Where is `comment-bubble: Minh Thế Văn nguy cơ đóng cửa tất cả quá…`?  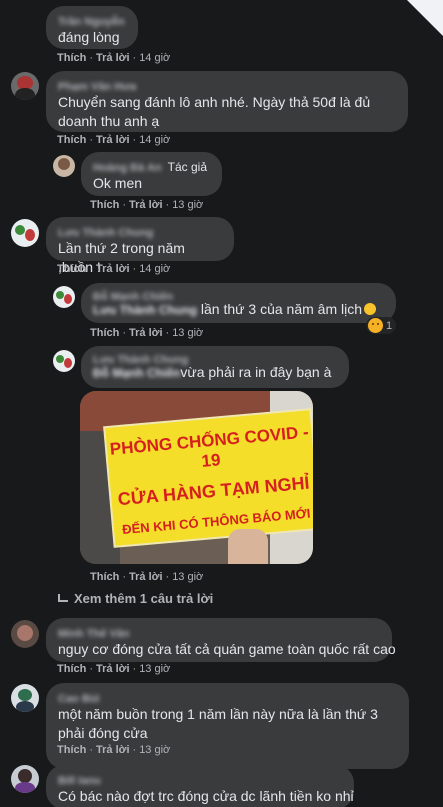
comment-bubble: Minh Thế Văn nguy cơ đóng cửa tất cả quá… is located at coordinates (221, 640).